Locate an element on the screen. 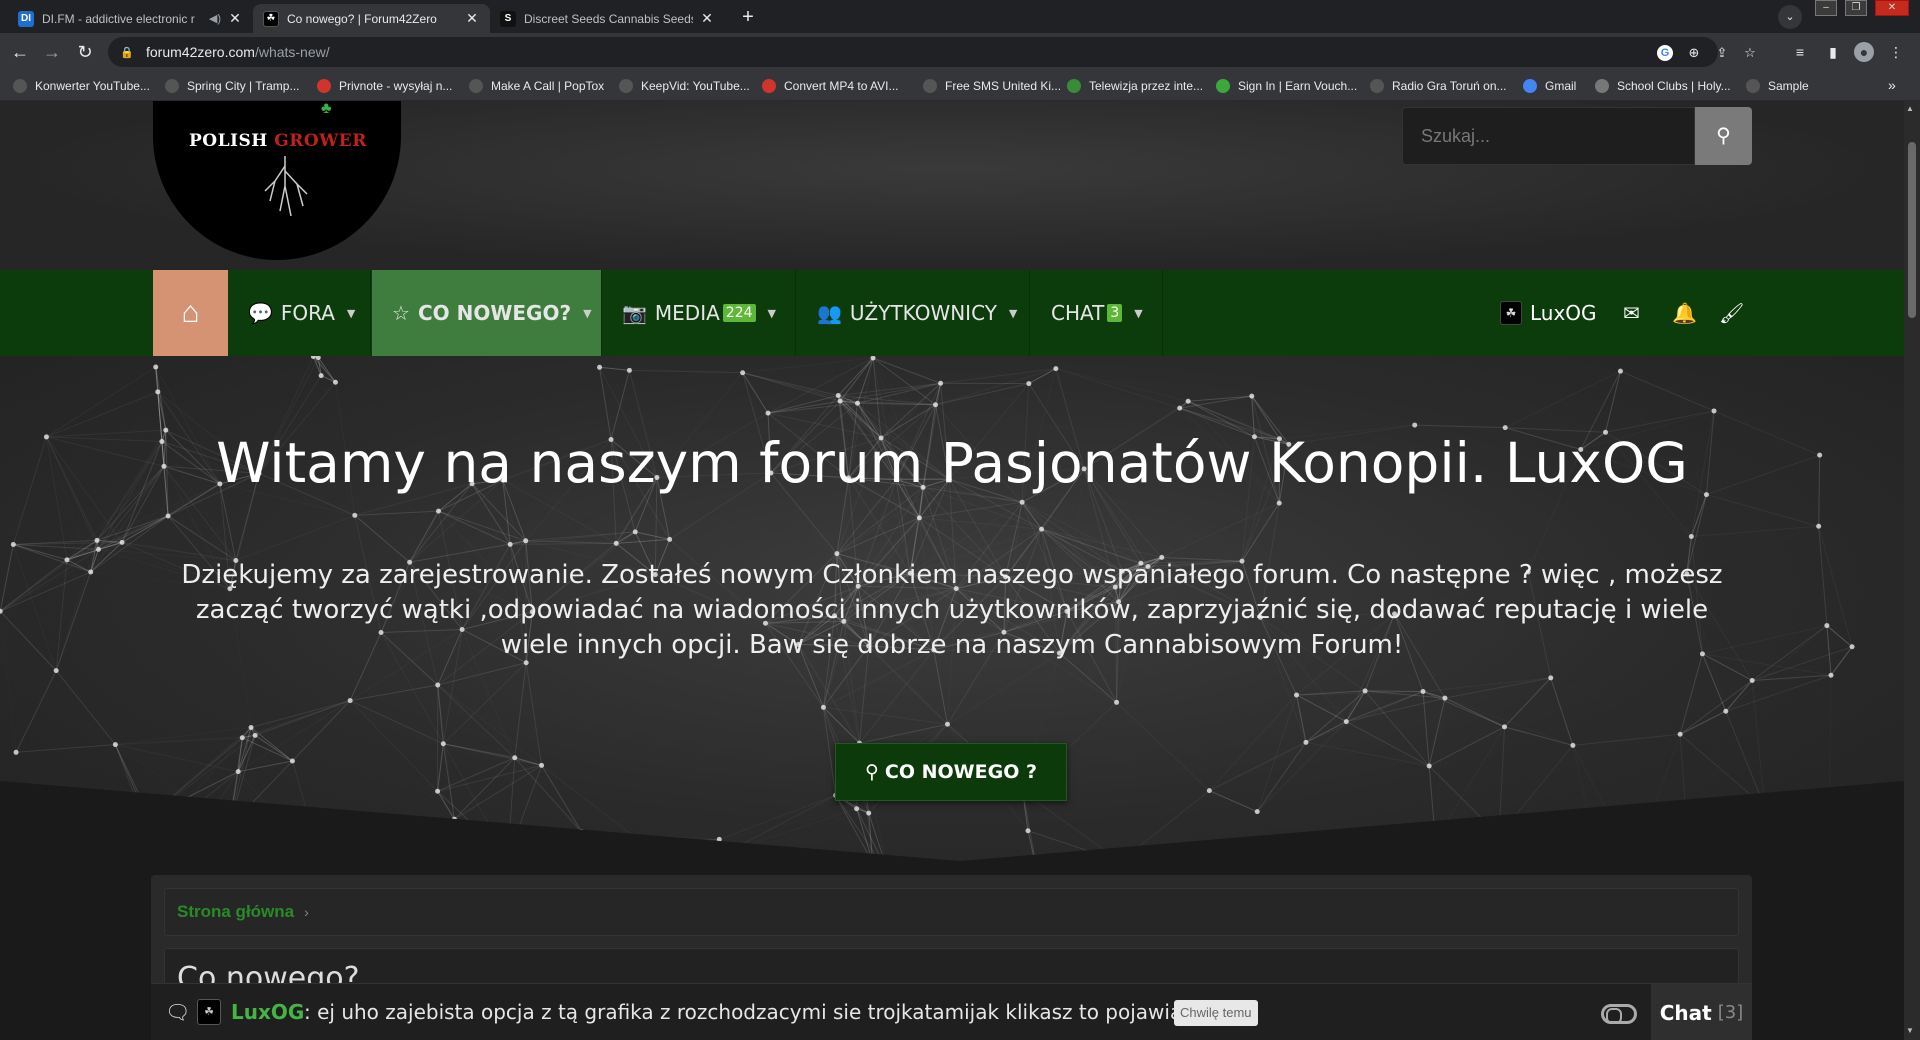 The width and height of the screenshot is (1920, 1040). bookmark-item: Sample is located at coordinates (1777, 86).